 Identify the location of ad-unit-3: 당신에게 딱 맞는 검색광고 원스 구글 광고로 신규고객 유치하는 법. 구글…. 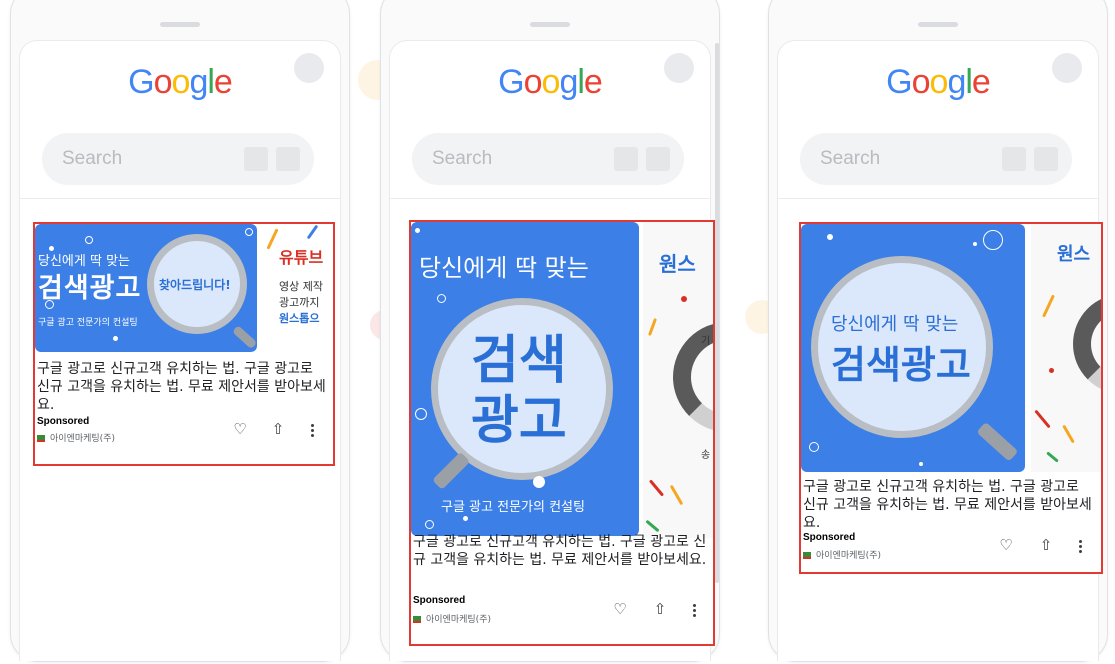
(951, 398).